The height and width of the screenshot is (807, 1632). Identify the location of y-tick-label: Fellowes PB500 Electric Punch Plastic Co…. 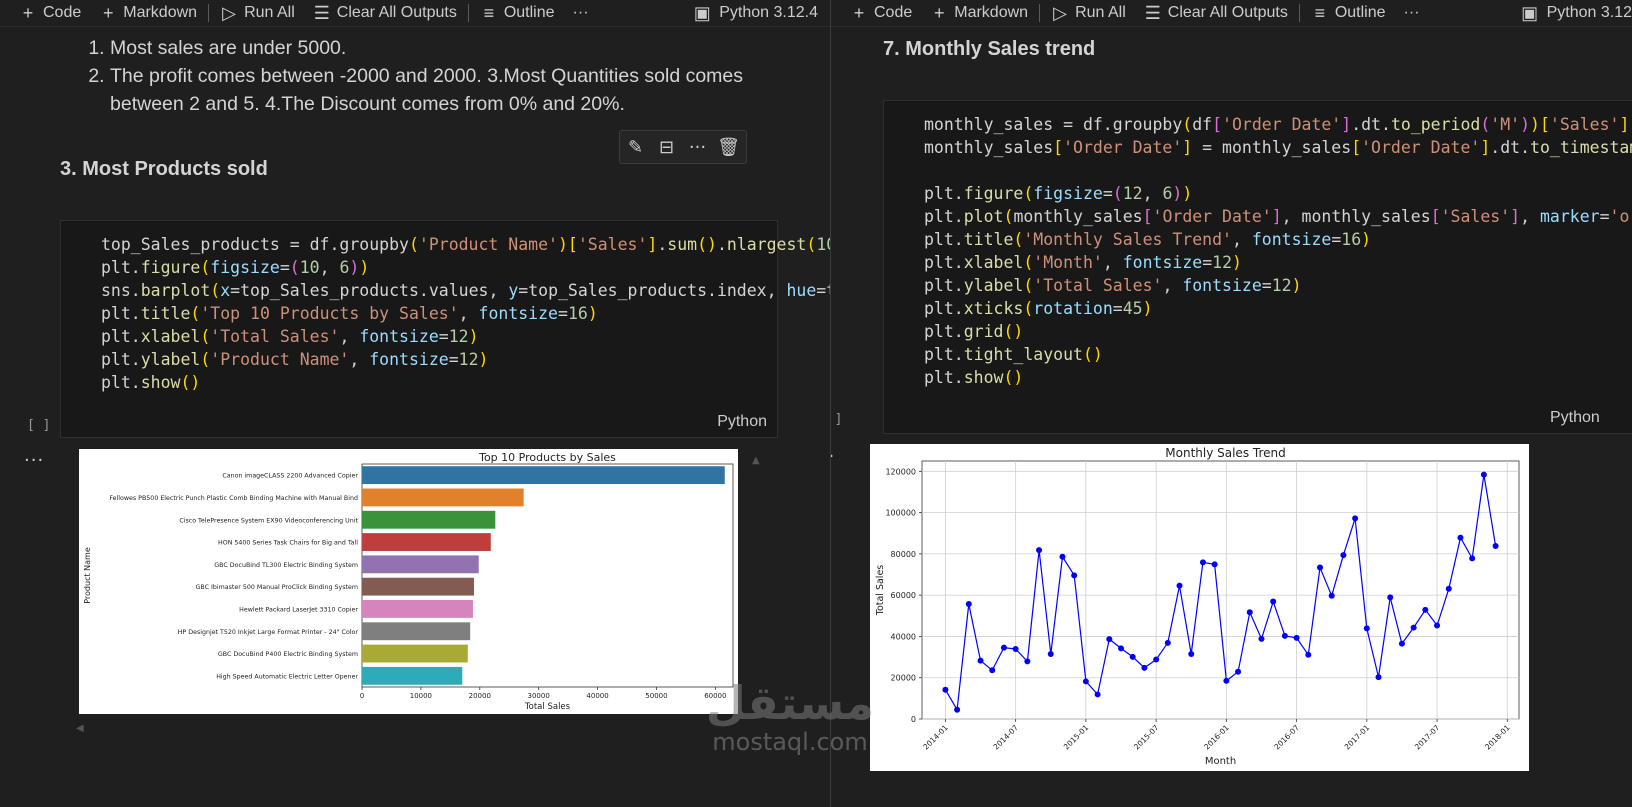
(233, 498).